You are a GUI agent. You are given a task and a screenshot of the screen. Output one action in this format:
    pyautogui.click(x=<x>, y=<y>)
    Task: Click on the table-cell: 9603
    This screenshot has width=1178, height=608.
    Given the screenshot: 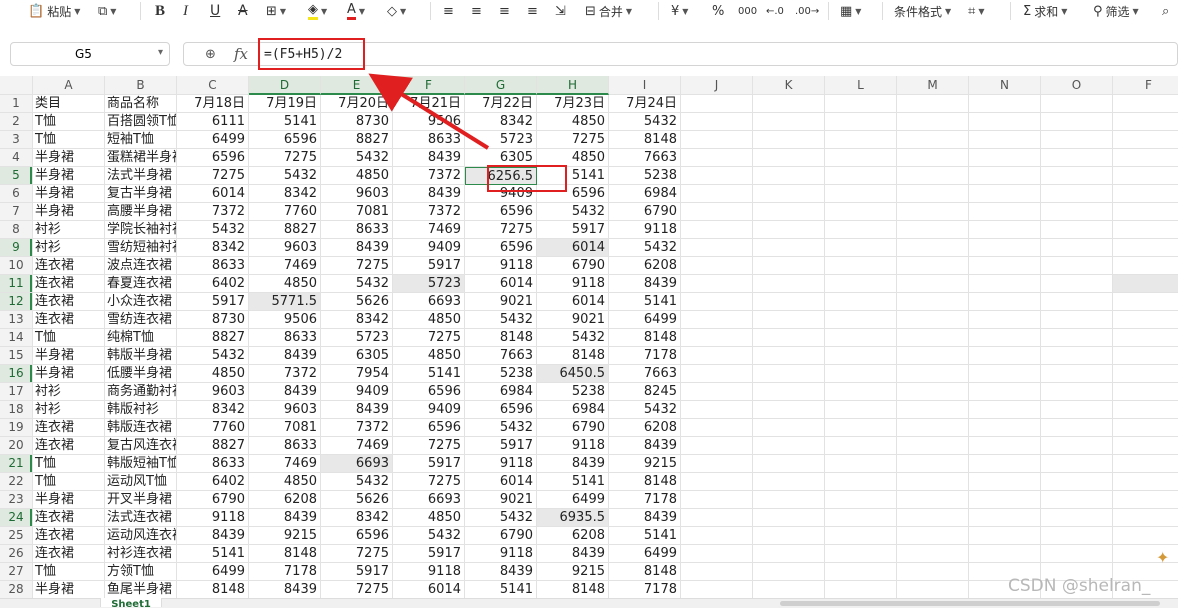 What is the action you would take?
    pyautogui.click(x=213, y=392)
    